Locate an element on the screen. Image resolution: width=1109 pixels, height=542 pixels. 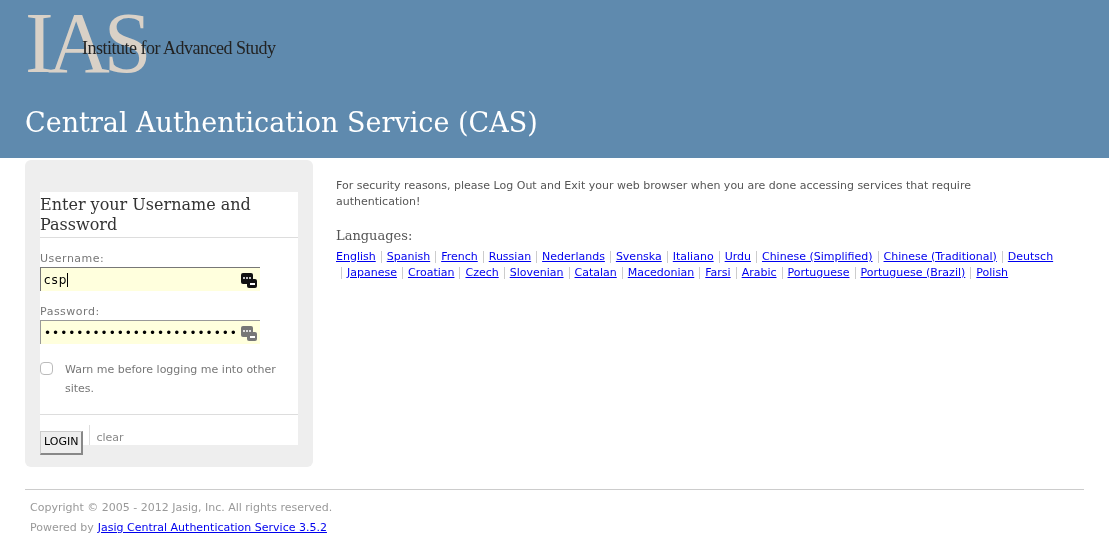
warn-label: Warn me before logging me into other sites. is located at coordinates (170, 379).